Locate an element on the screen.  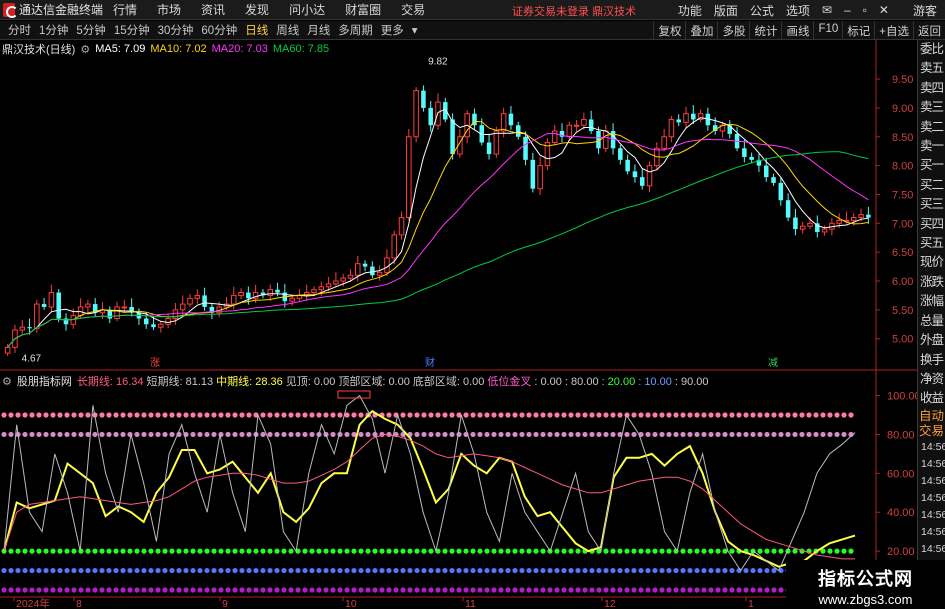
menu-formula: 公式 is located at coordinates (762, 10).